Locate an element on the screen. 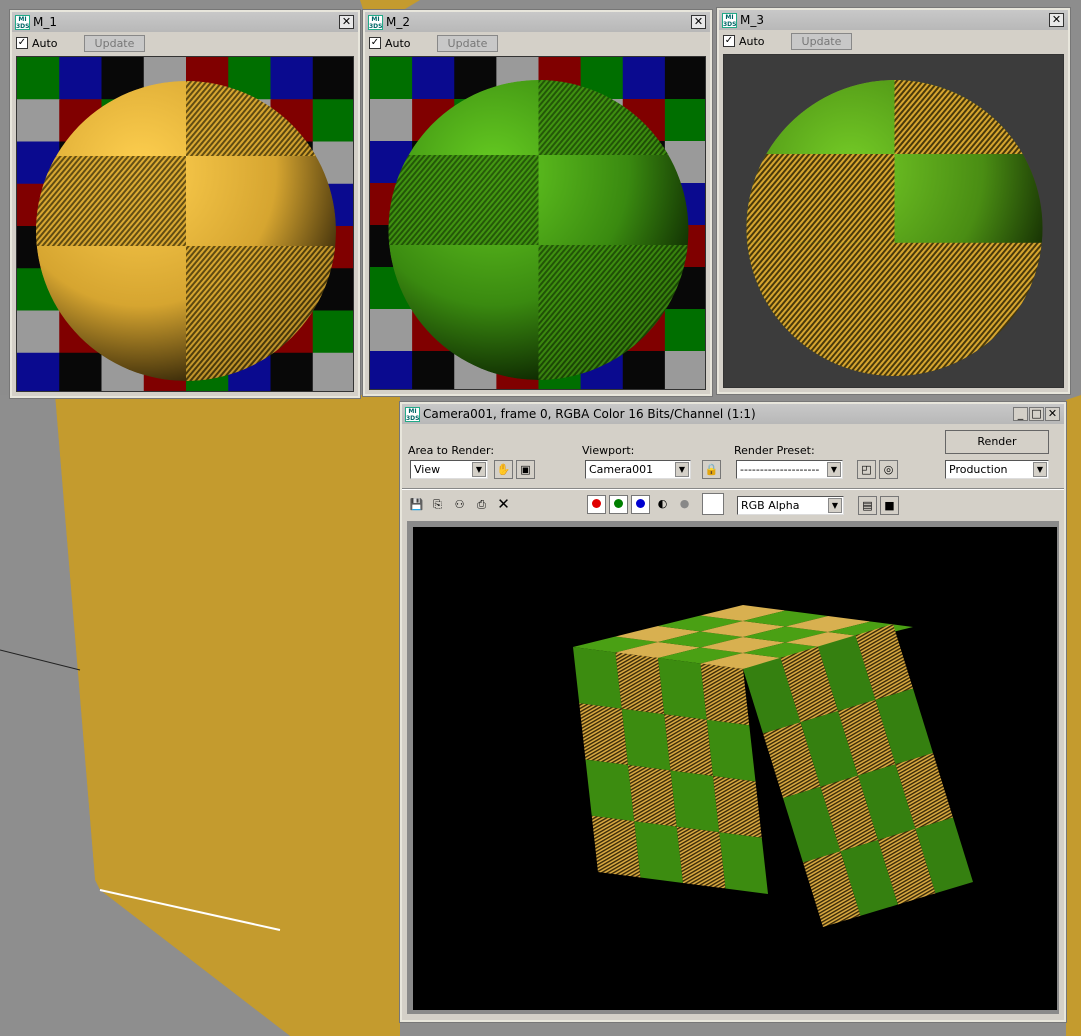 This screenshot has height=1036, width=1081. mode-value: Production is located at coordinates (978, 469).